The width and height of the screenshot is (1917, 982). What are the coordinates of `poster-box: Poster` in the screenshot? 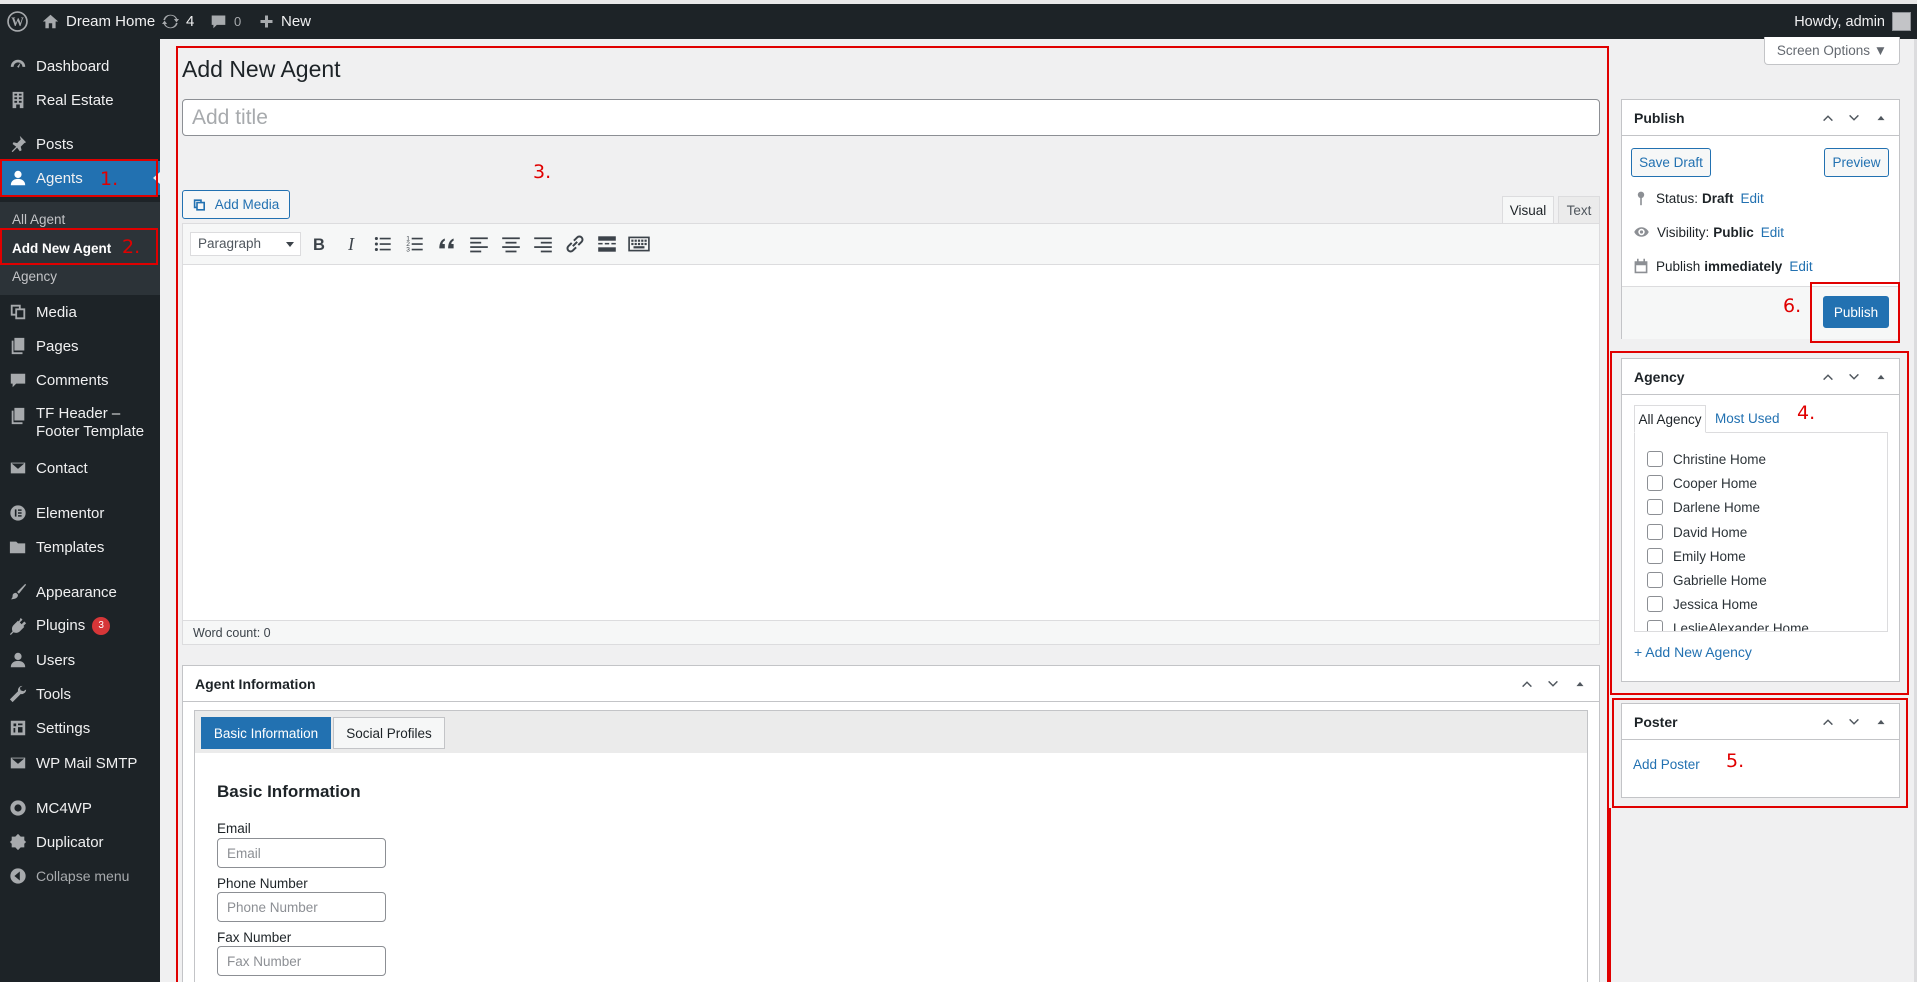 It's located at (1760, 750).